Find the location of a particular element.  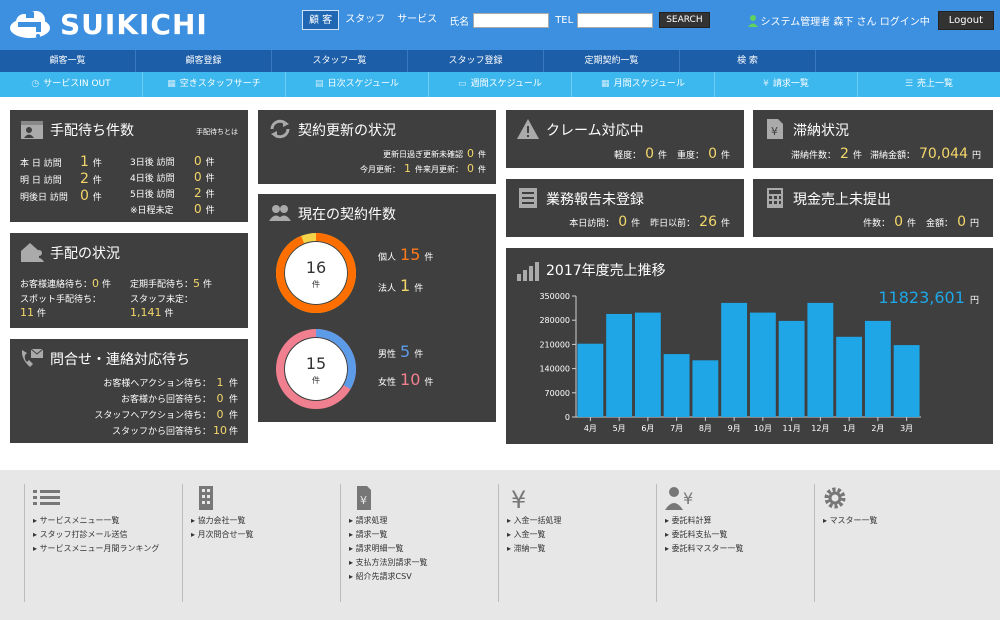

search-tab-customer: 顧 客 is located at coordinates (321, 20).